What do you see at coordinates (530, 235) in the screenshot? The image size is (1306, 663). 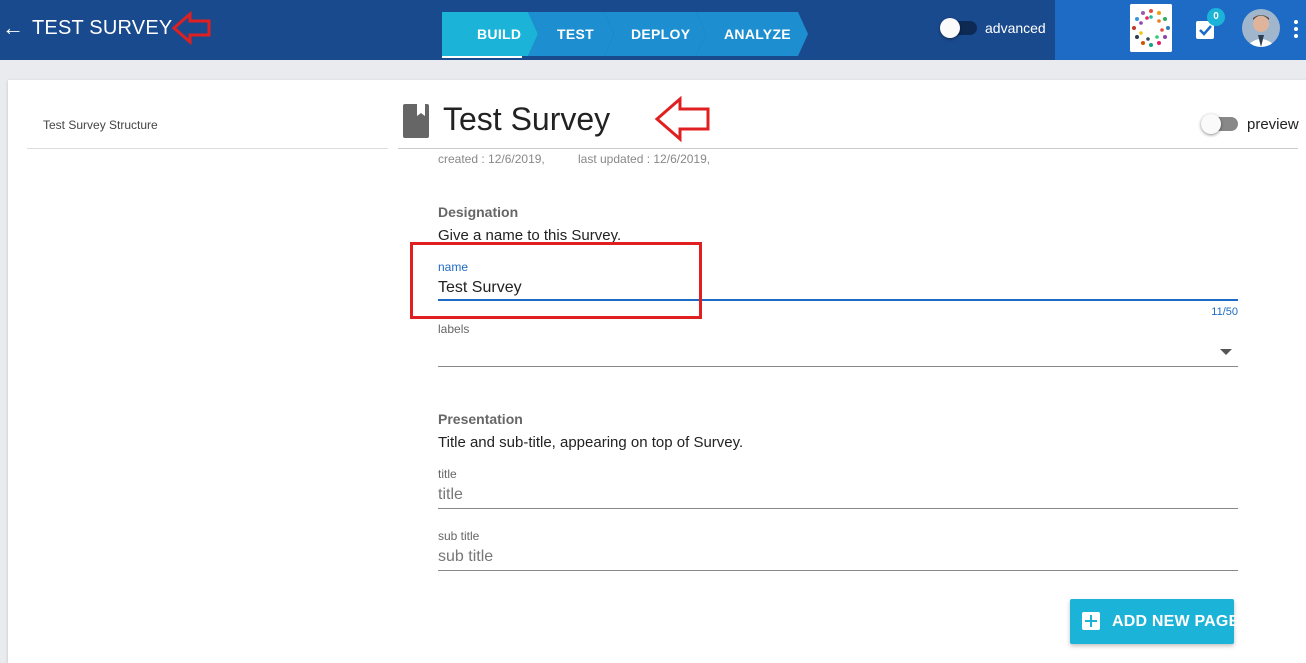 I see `designation-description: Give a name to this Survey.` at bounding box center [530, 235].